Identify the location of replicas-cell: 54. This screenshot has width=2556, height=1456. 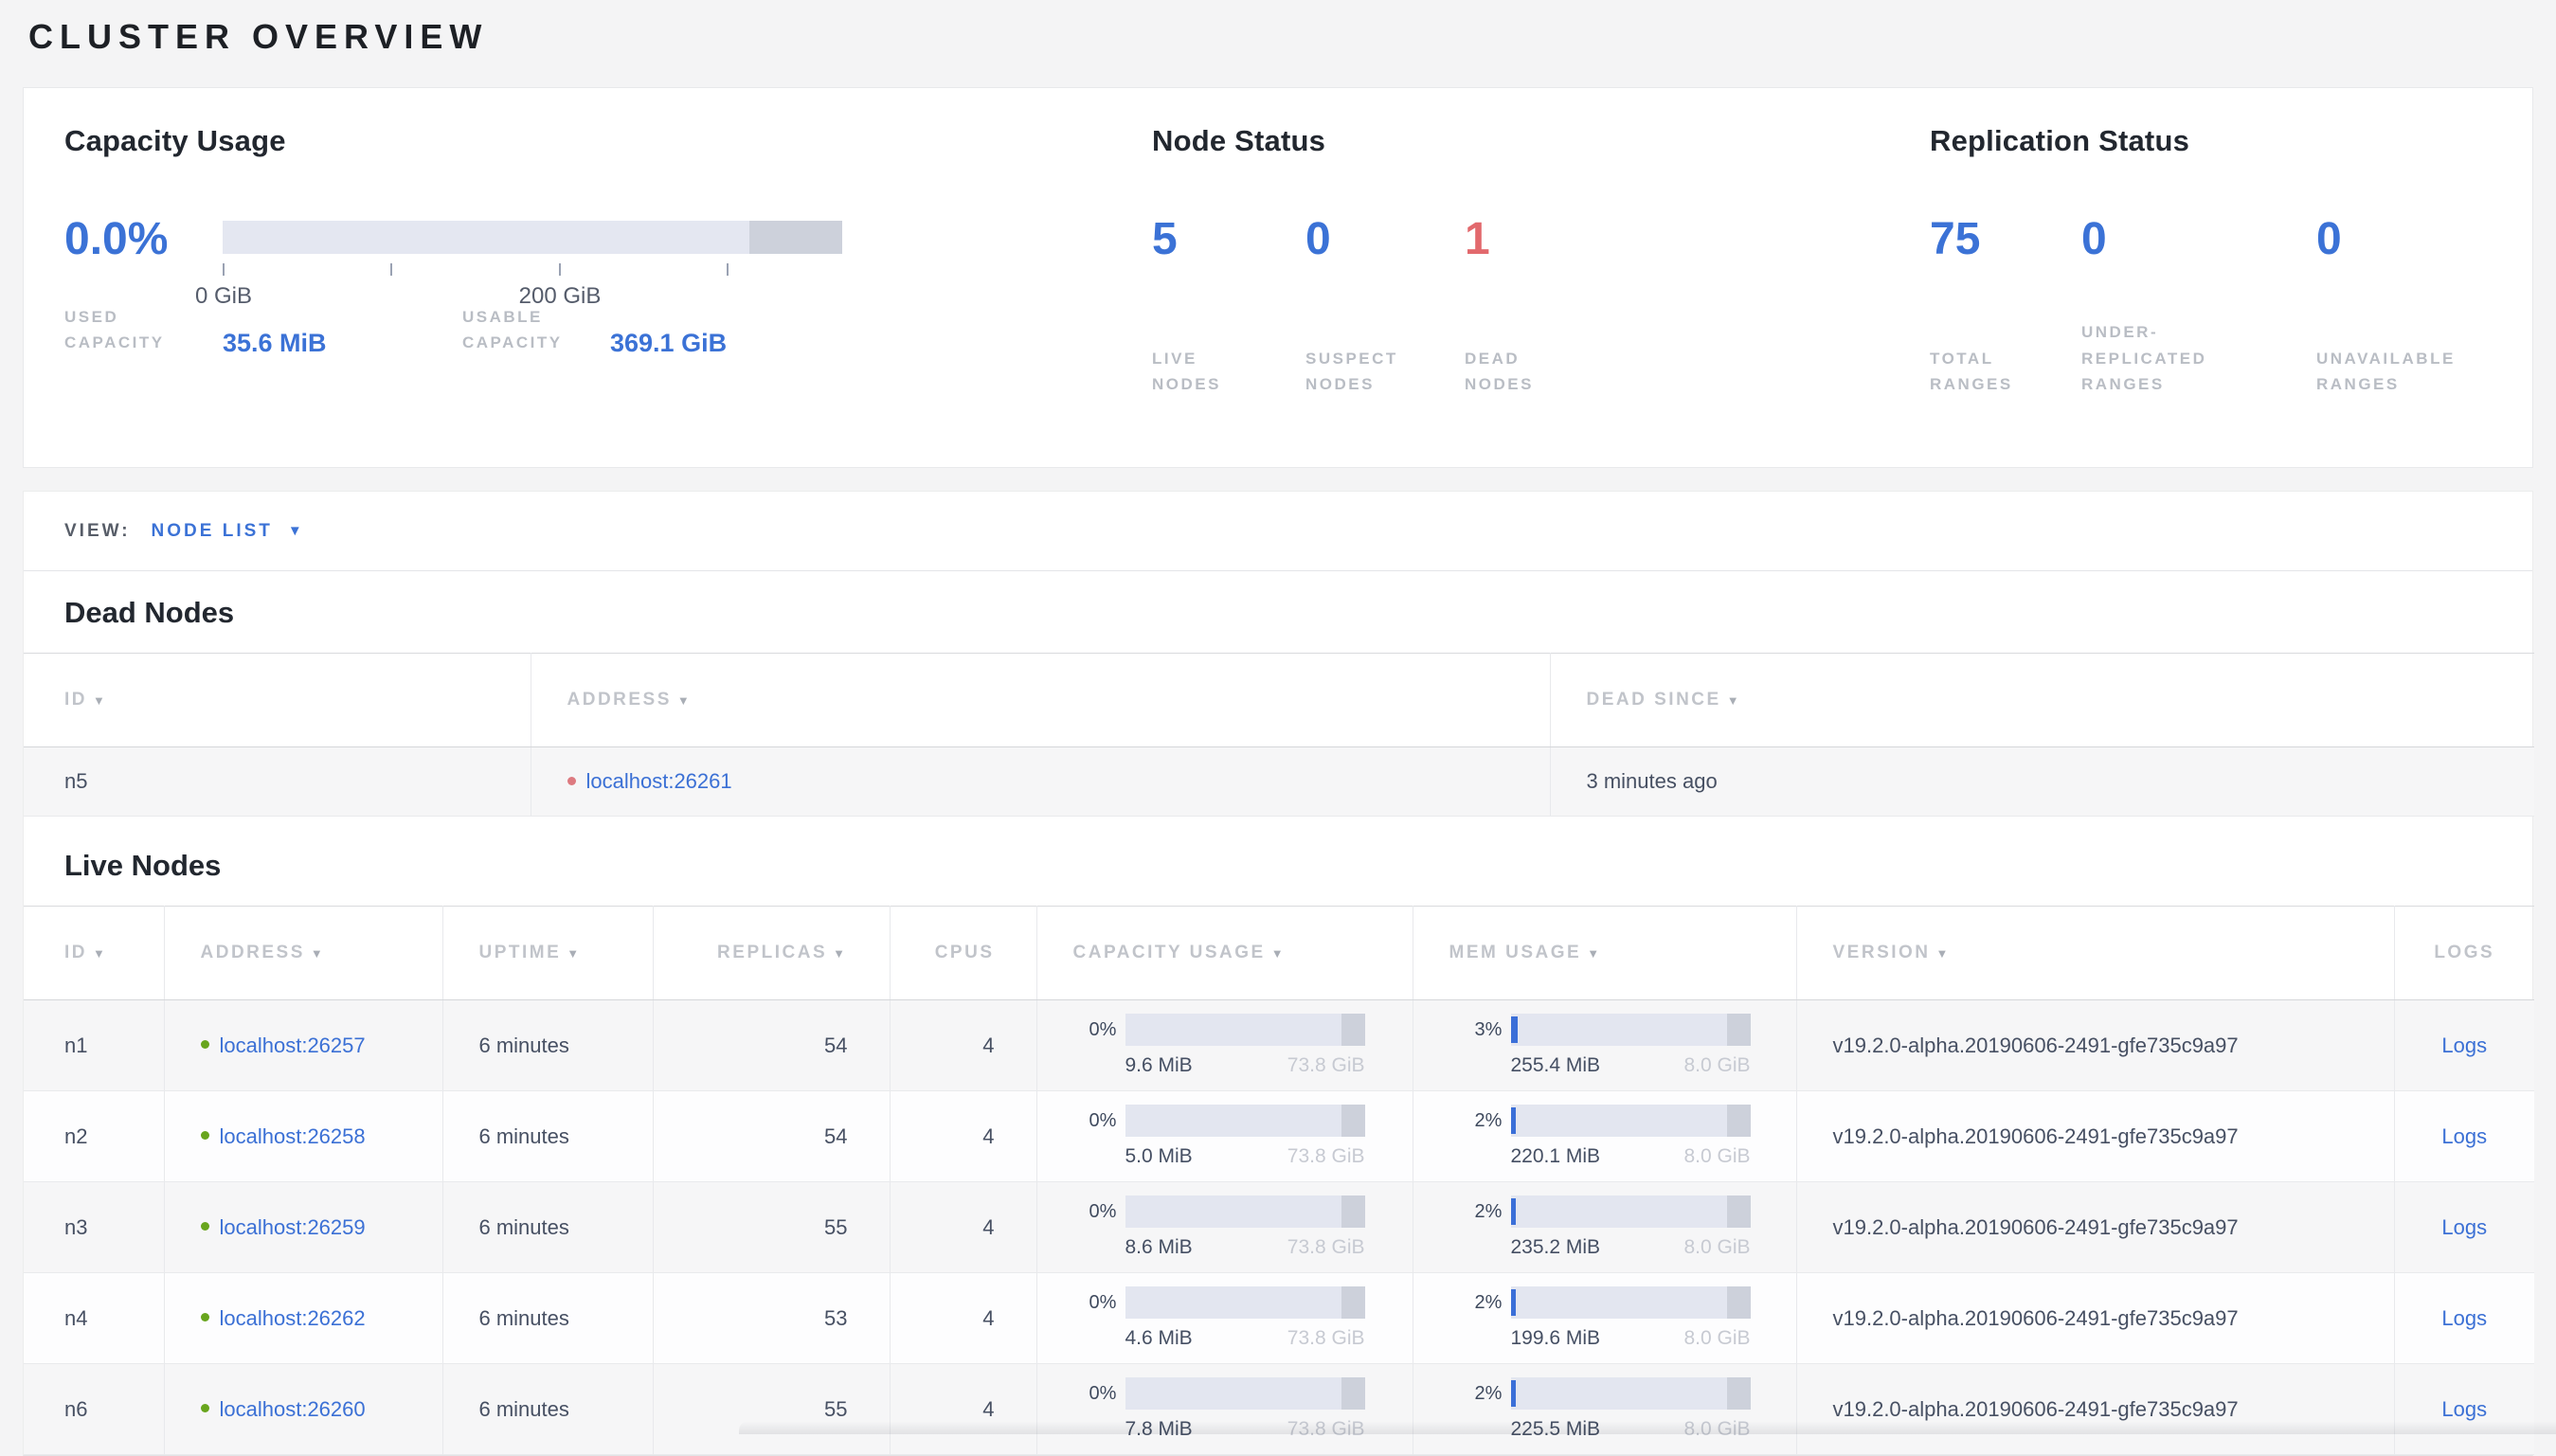
(772, 1045).